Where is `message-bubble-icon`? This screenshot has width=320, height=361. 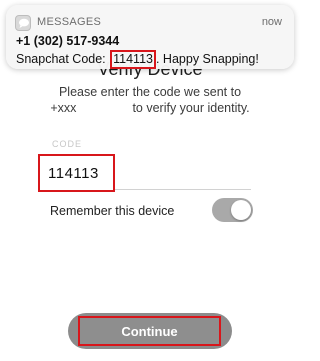
message-bubble-icon is located at coordinates (23, 23).